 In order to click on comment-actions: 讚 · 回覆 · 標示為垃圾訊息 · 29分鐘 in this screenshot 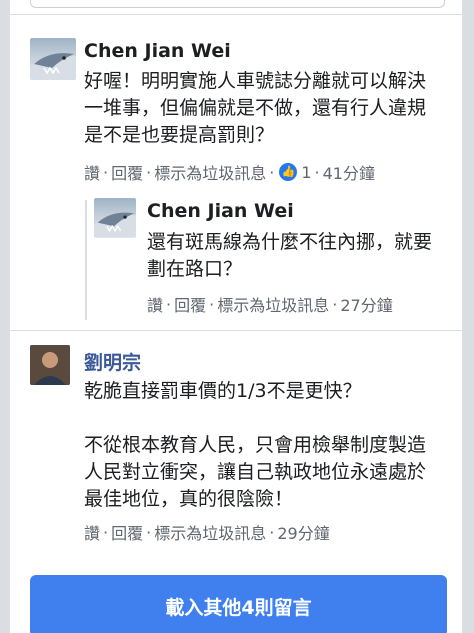, I will do `click(207, 532)`.